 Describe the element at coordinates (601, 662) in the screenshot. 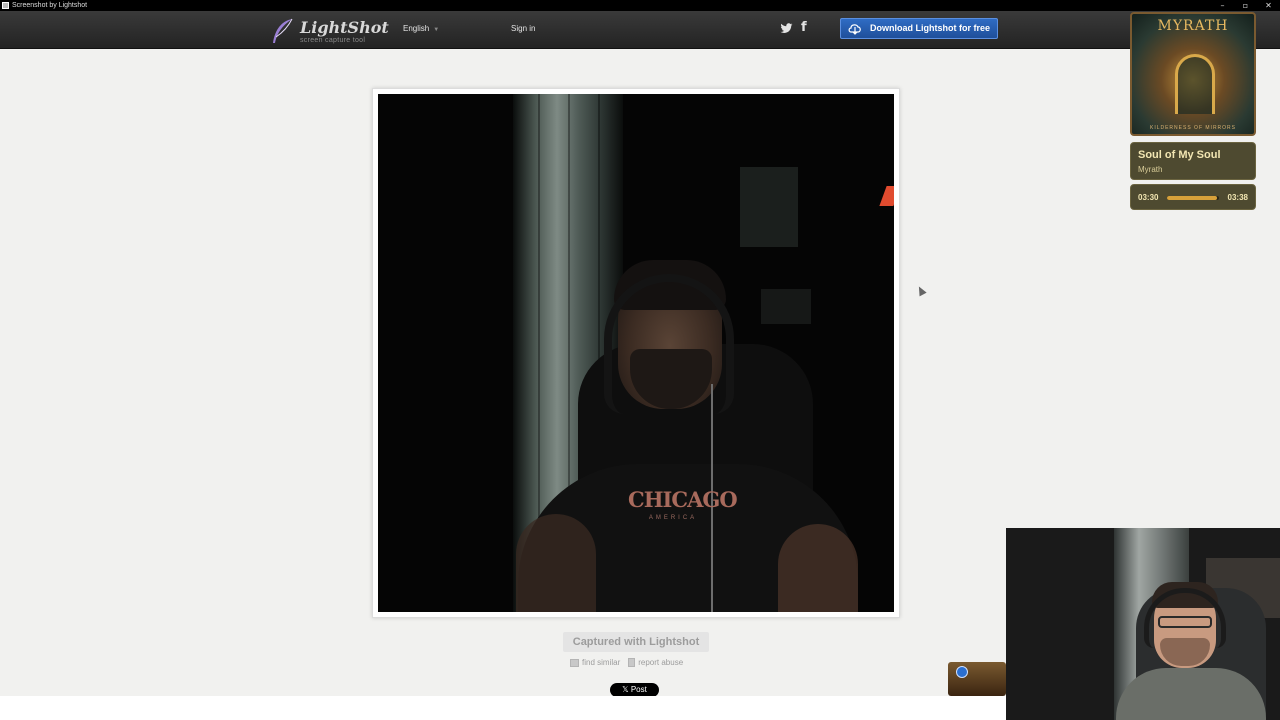

I see `find-similar-label: find similar` at that location.